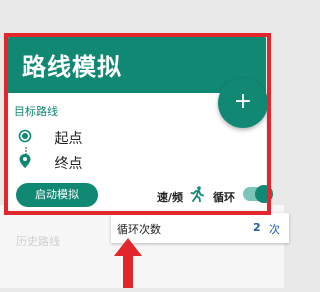 This screenshot has height=292, width=320. I want to click on loop-toggle, so click(258, 194).